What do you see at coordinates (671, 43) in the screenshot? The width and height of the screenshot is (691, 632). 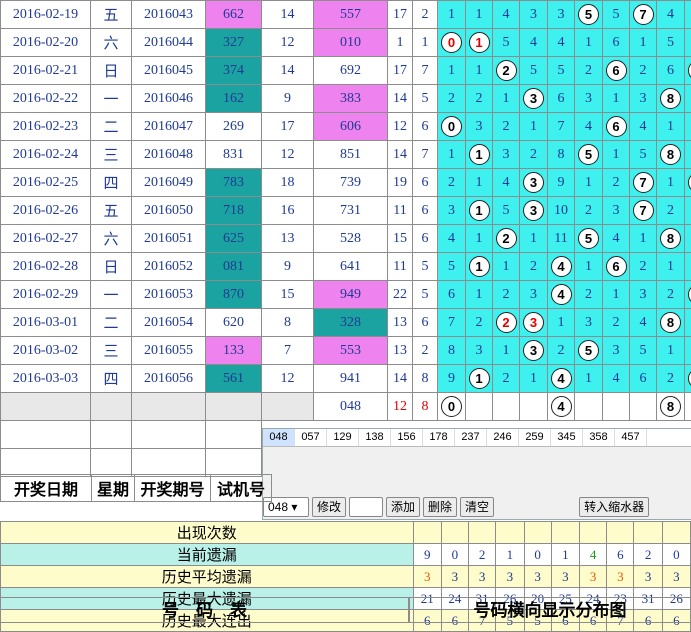 I see `dist-cell-8: 5` at bounding box center [671, 43].